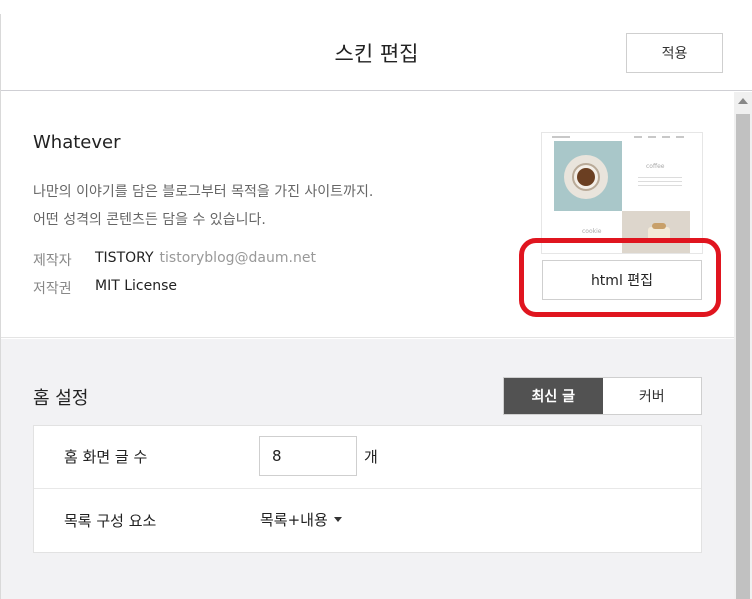 This screenshot has height=599, width=752. I want to click on license-row: 저작권 MIT License, so click(105, 288).